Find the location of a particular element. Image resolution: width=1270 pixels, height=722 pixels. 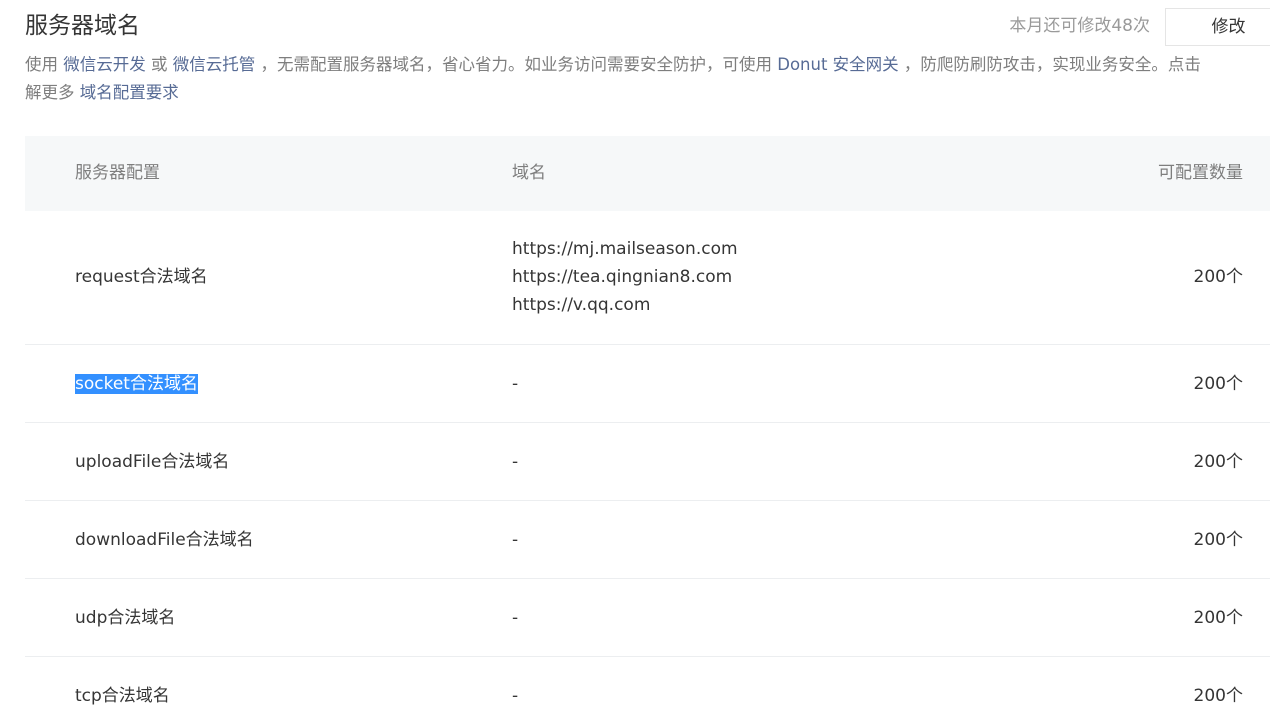

row-name: socket合法域名 is located at coordinates (136, 384).